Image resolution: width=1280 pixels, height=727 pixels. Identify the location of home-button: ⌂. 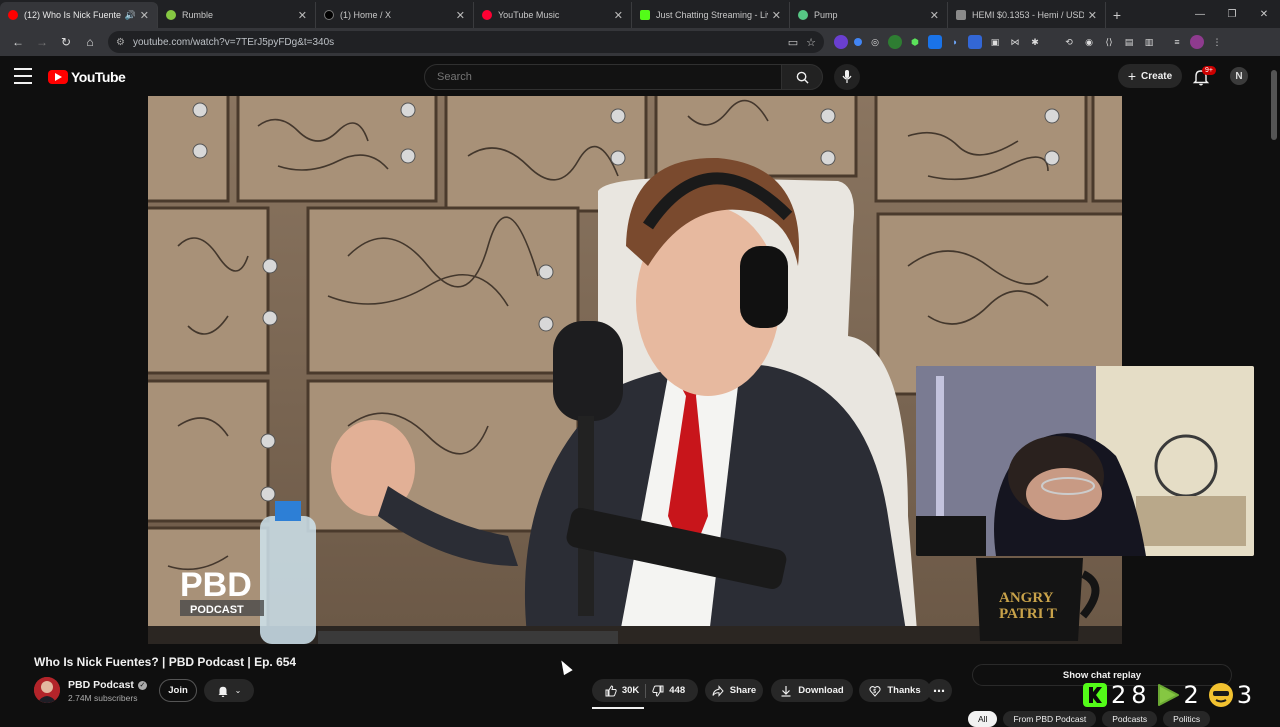
(90, 42).